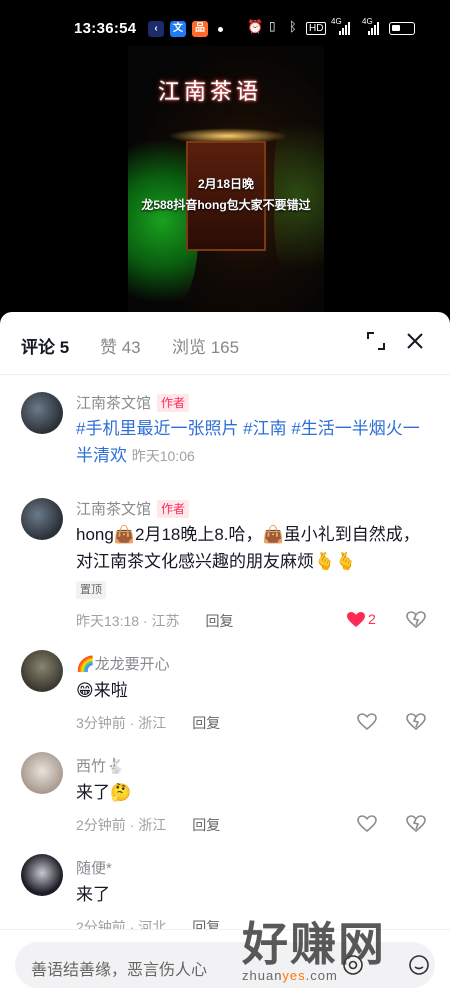  What do you see at coordinates (225, 23) in the screenshot?
I see `status-bar: 13:36:54 ‹ 文 品 ⏰ ▯ ᛒ HD 4G 4G` at bounding box center [225, 23].